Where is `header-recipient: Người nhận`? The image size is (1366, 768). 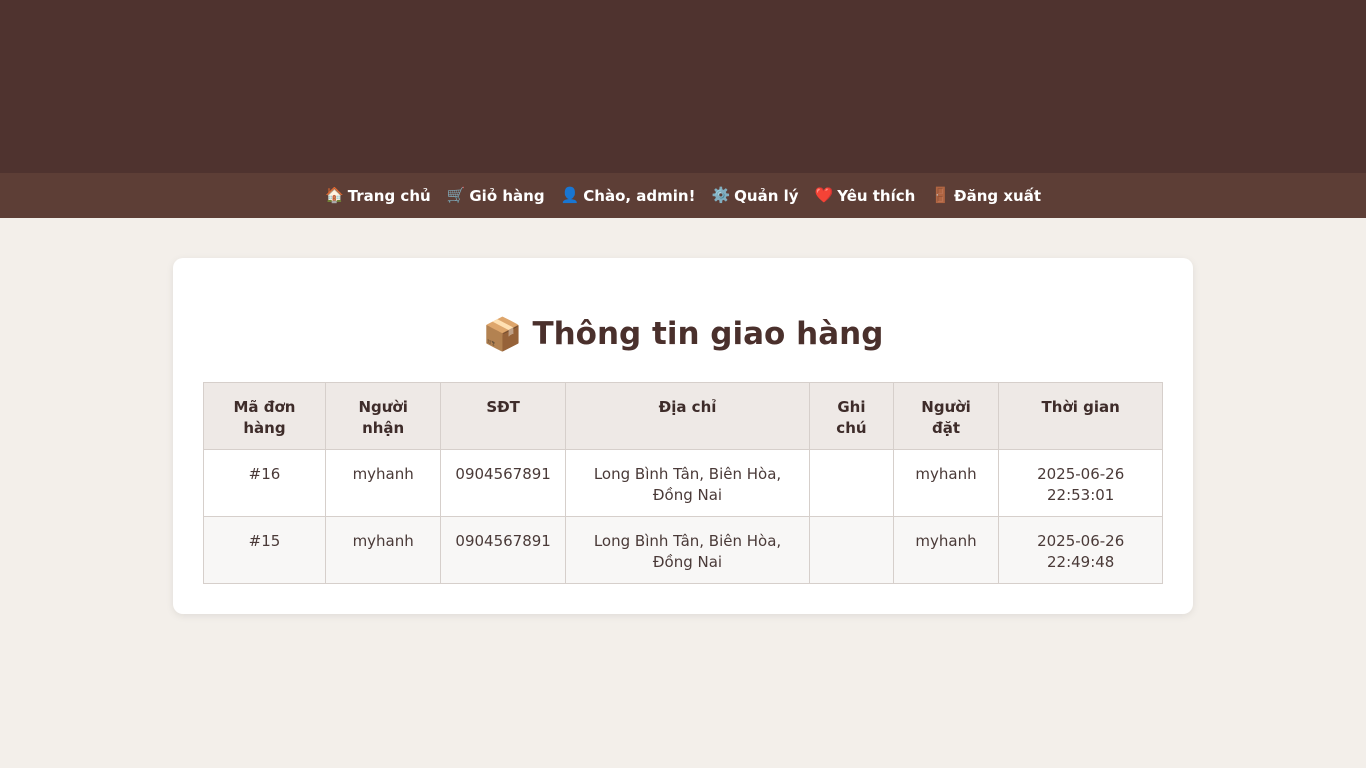 header-recipient: Người nhận is located at coordinates (383, 416).